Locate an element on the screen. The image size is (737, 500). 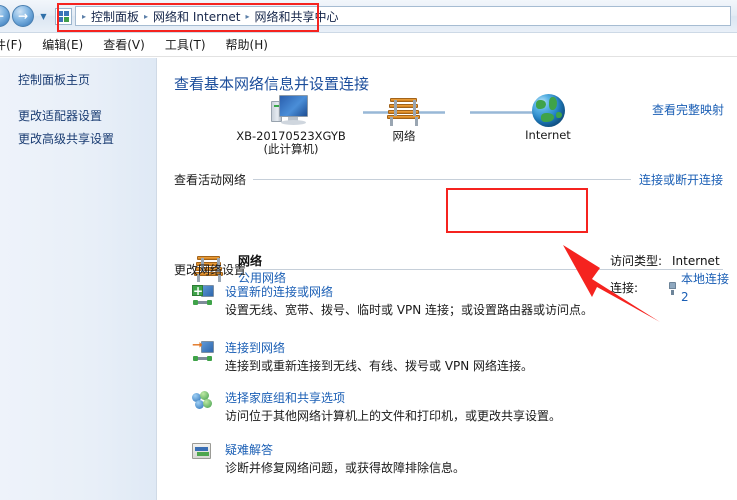
map-node-label: Internet is located at coordinates (548, 135).